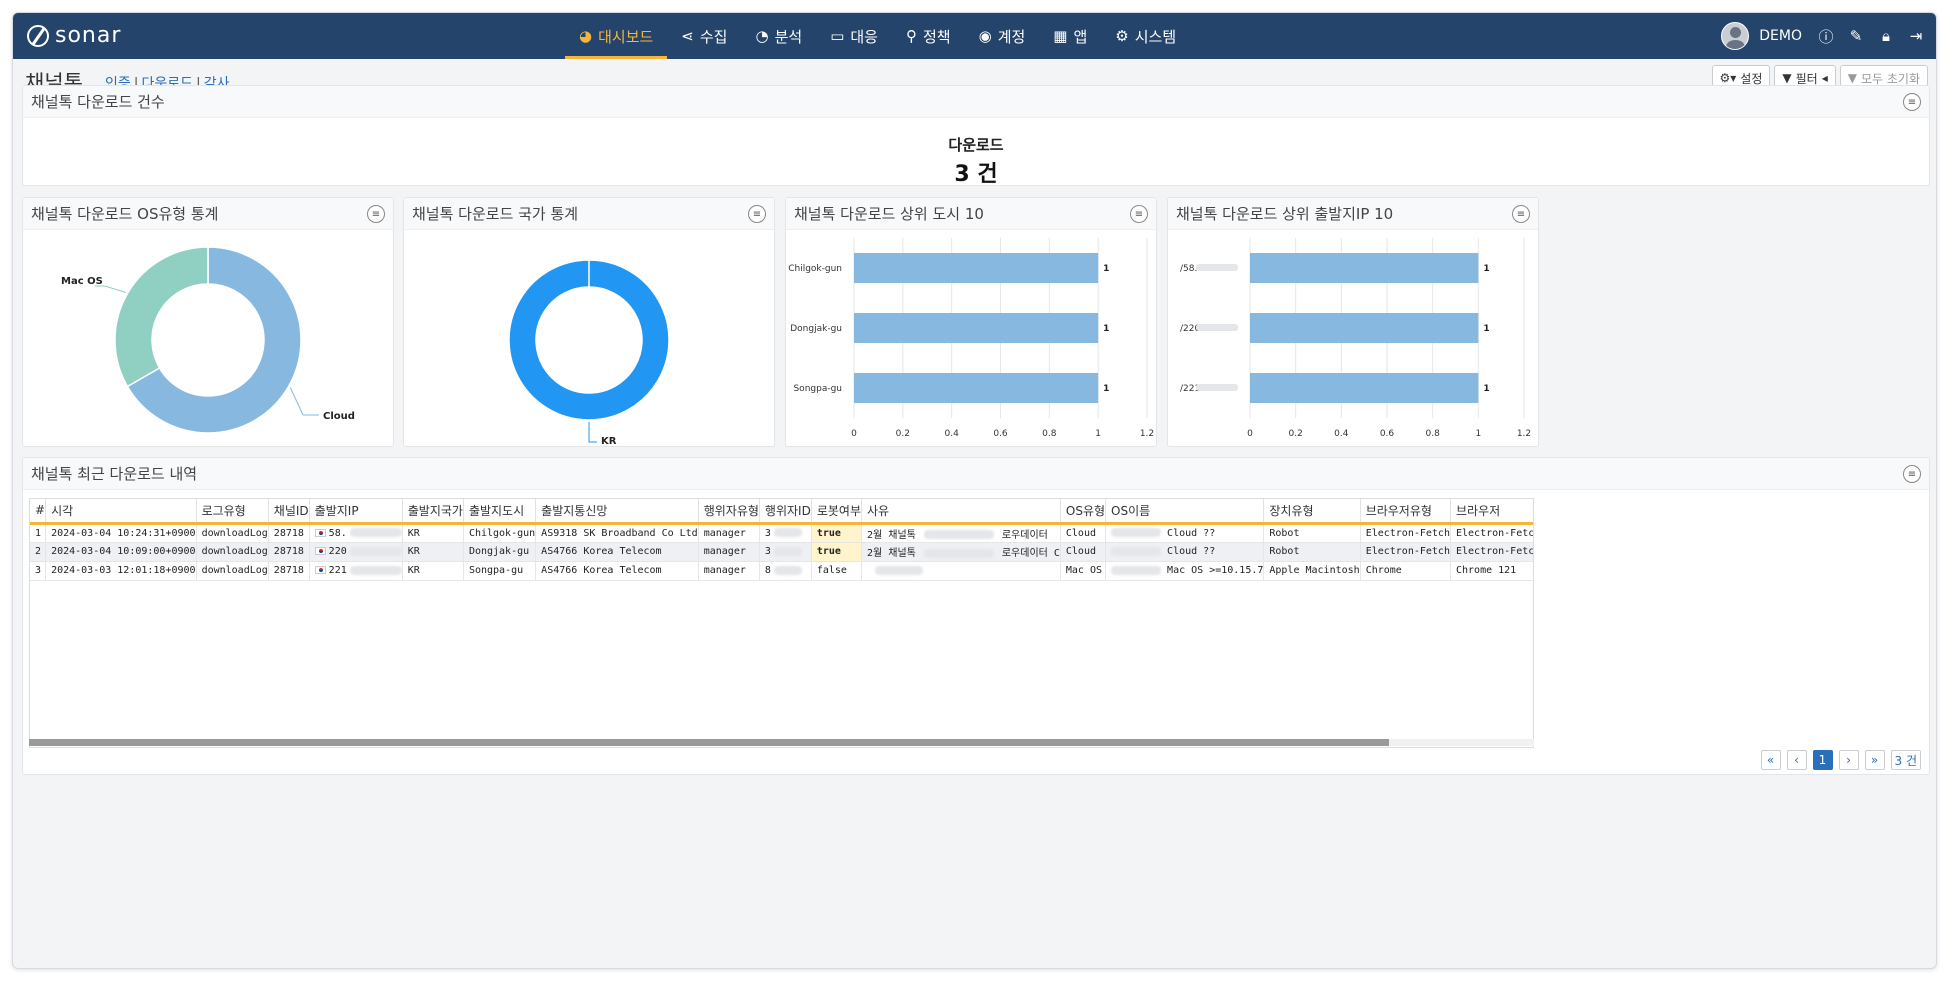  I want to click on column-header: #, so click(38, 512).